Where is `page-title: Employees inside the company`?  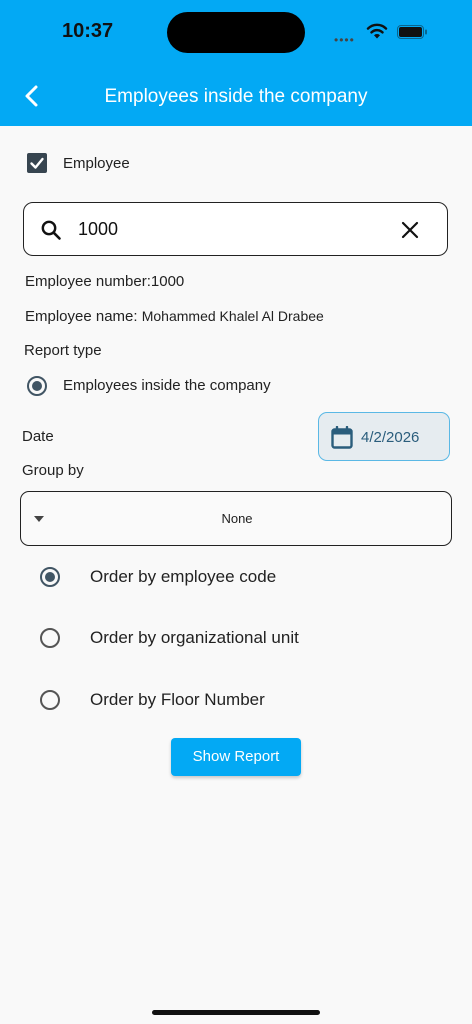
page-title: Employees inside the company is located at coordinates (236, 96).